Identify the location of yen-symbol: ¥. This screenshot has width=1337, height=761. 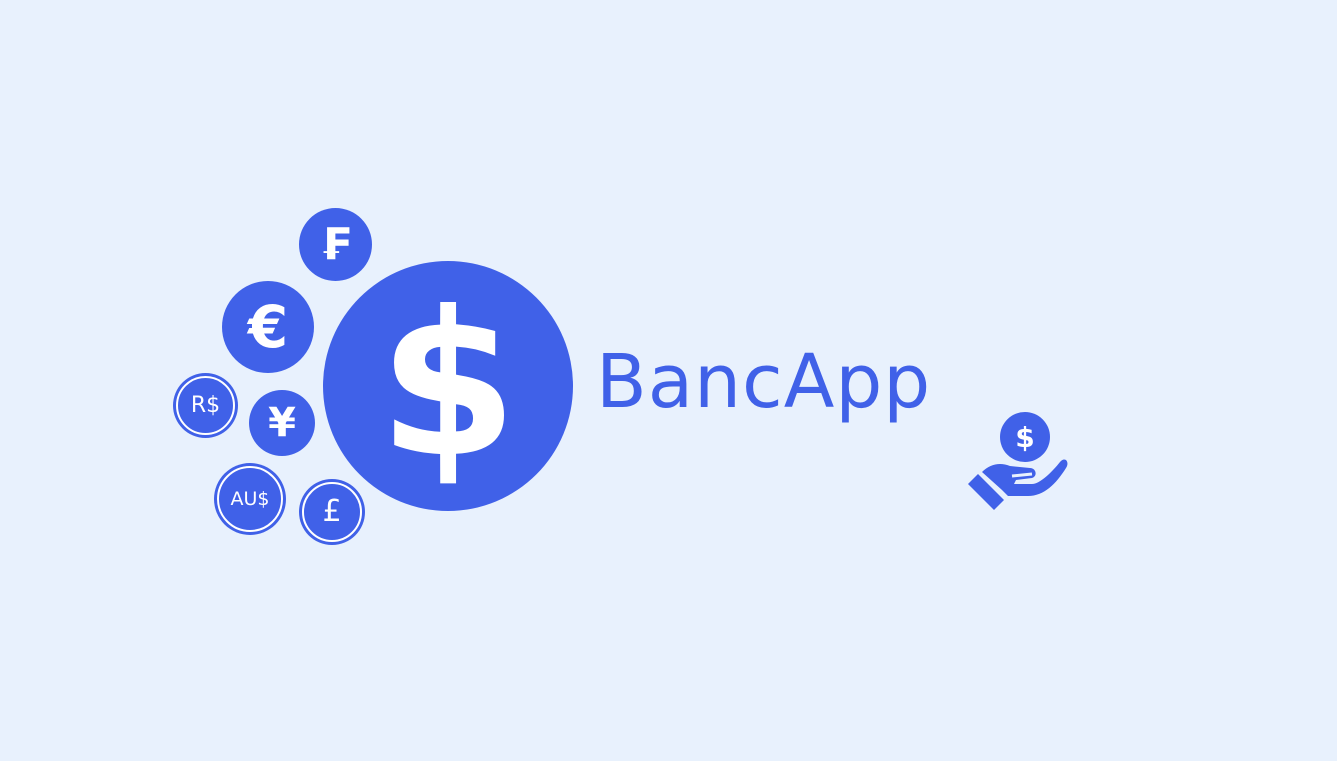
(282, 423).